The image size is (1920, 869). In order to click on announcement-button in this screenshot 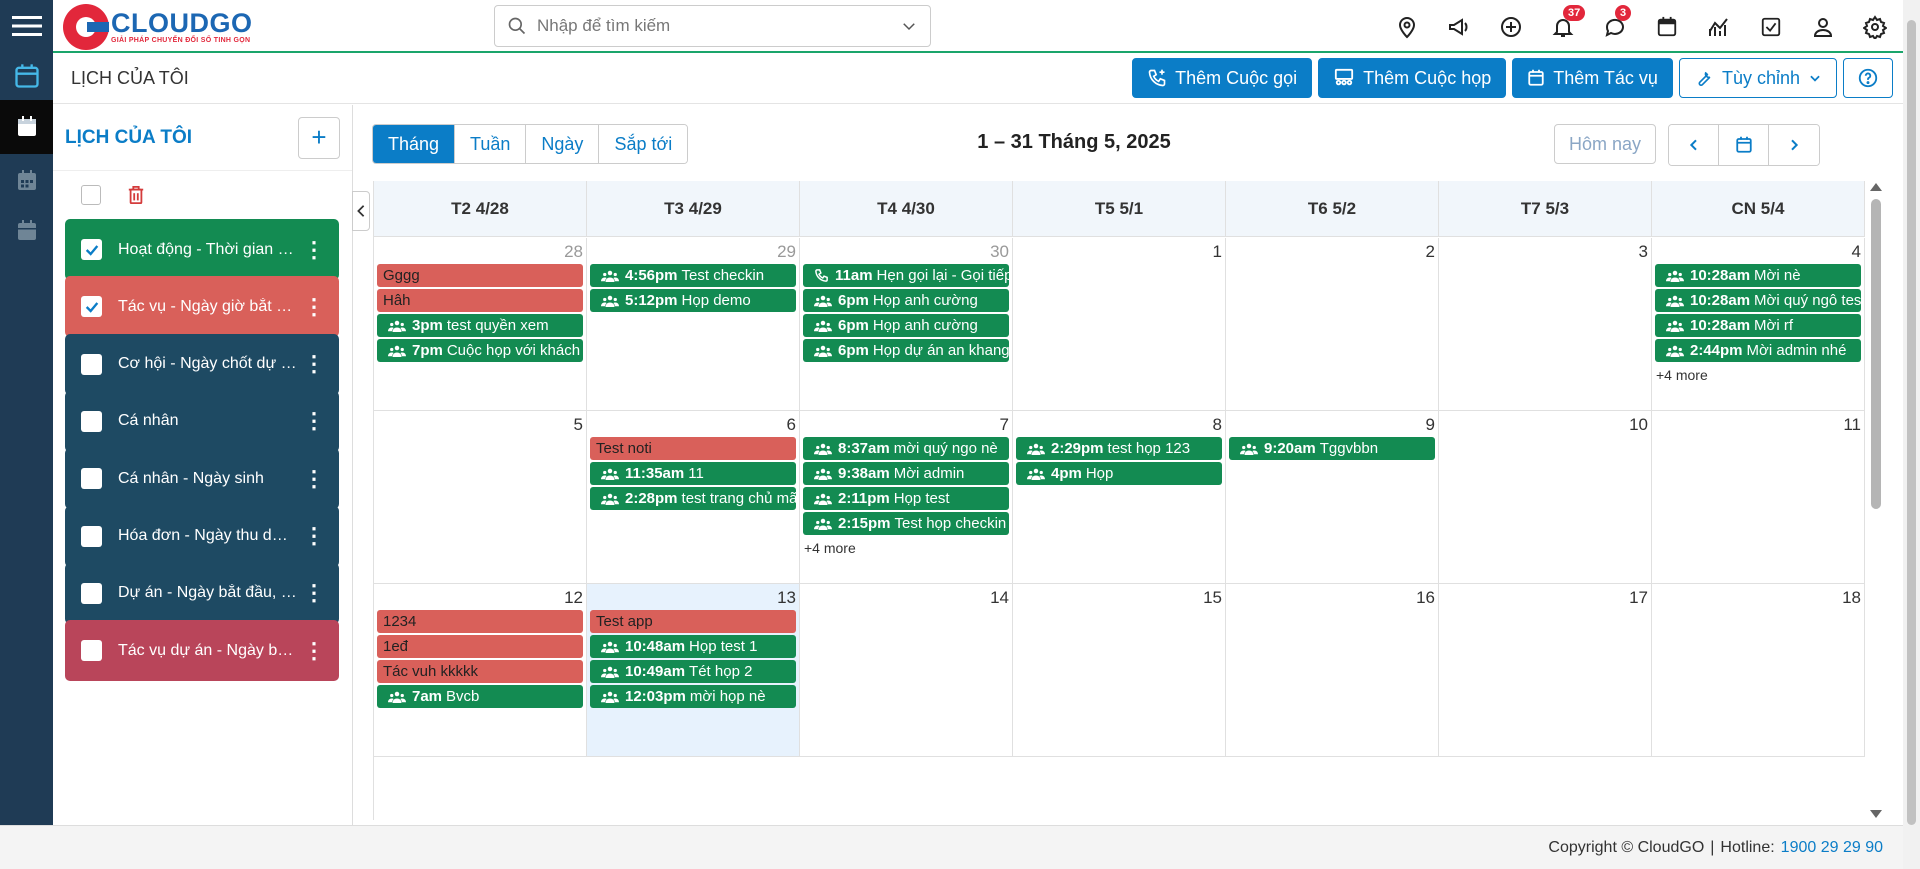, I will do `click(1459, 26)`.